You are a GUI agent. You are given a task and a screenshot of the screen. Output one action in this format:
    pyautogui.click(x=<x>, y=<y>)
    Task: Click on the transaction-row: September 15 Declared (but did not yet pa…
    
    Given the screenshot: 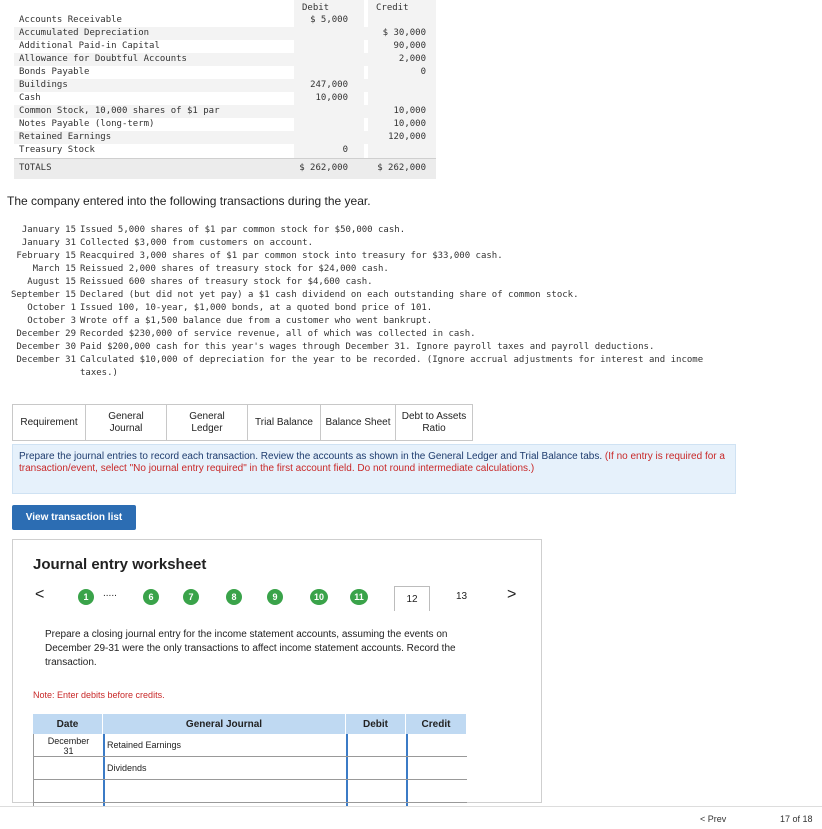 What is the action you would take?
    pyautogui.click(x=400, y=295)
    